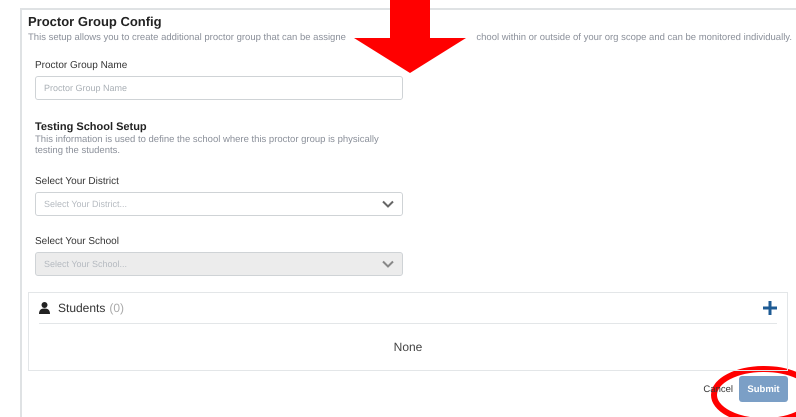  What do you see at coordinates (763, 389) in the screenshot?
I see `submit-button: Submit` at bounding box center [763, 389].